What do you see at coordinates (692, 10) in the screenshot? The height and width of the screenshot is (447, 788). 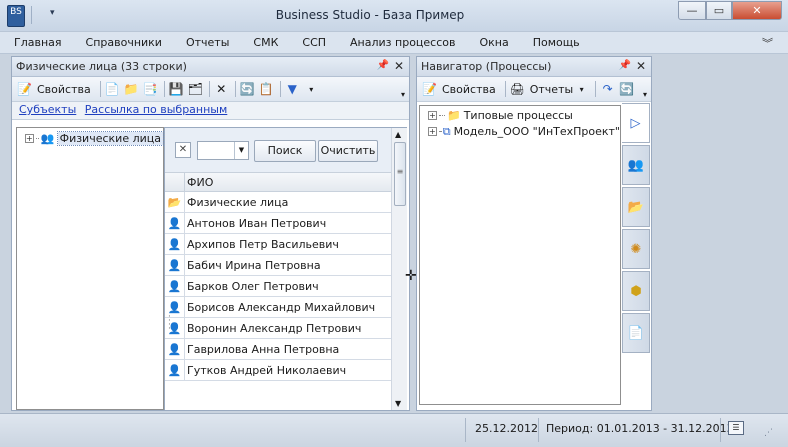 I see `minimize-button: —` at bounding box center [692, 10].